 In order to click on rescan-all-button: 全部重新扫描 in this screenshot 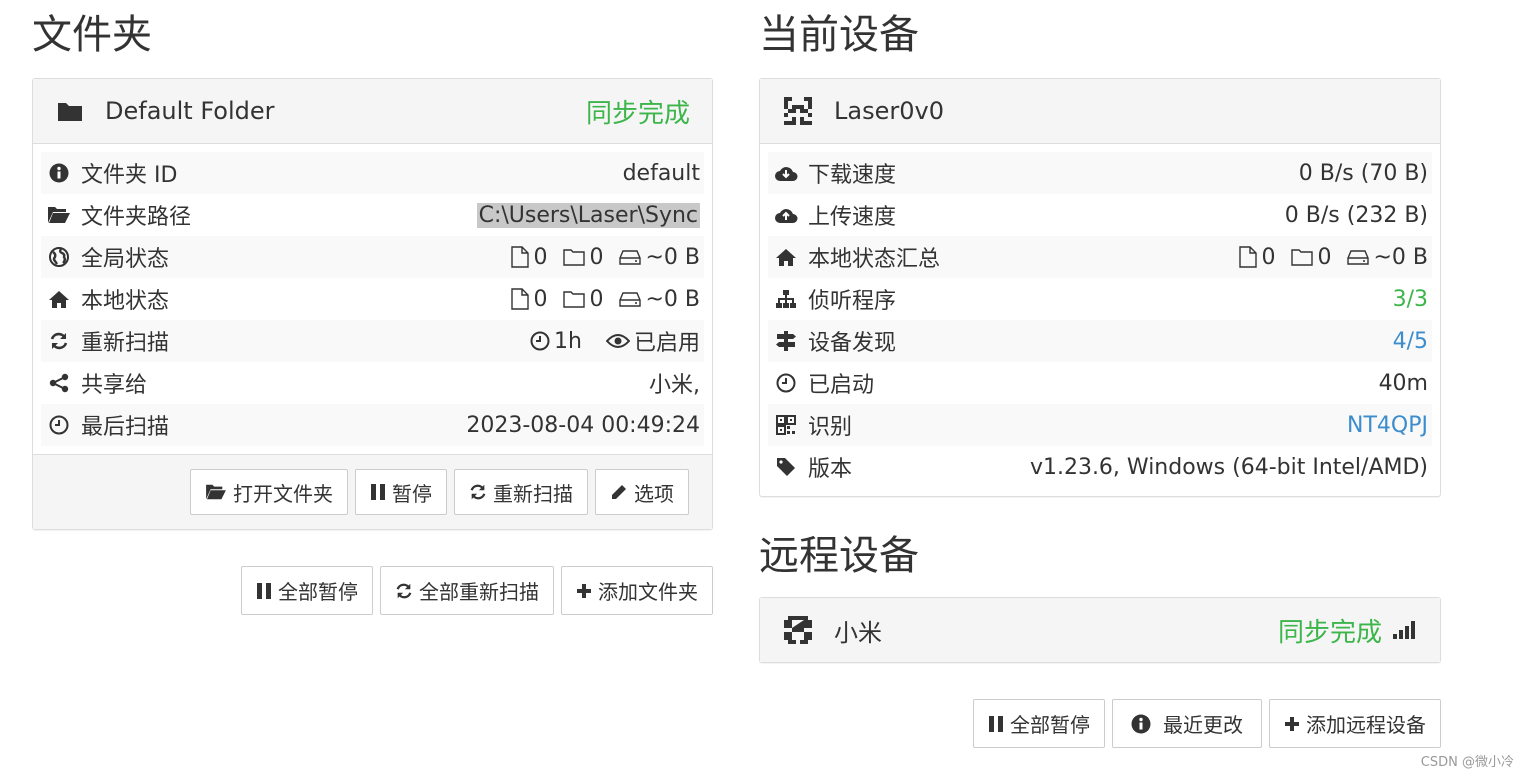, I will do `click(467, 590)`.